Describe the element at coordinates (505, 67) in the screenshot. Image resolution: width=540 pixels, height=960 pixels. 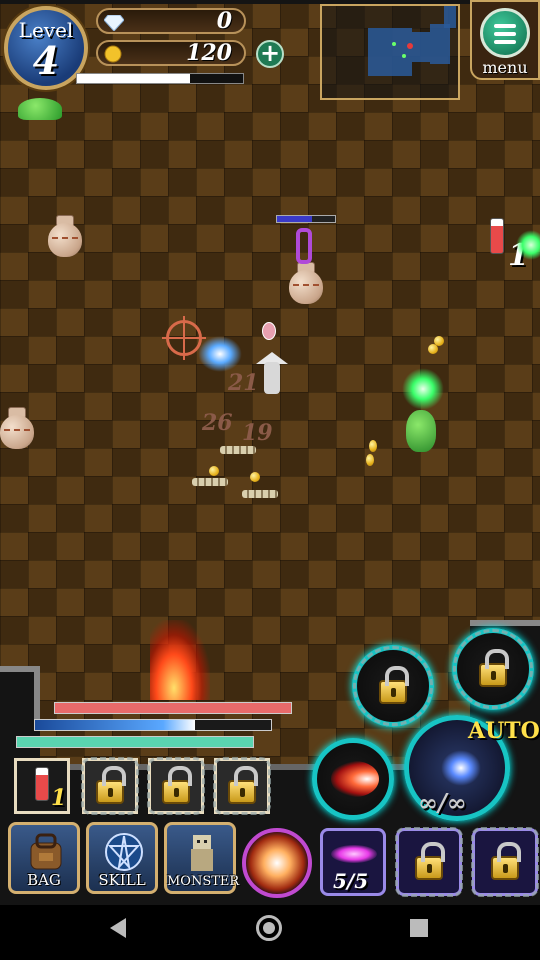
I see `menu-label: menu` at that location.